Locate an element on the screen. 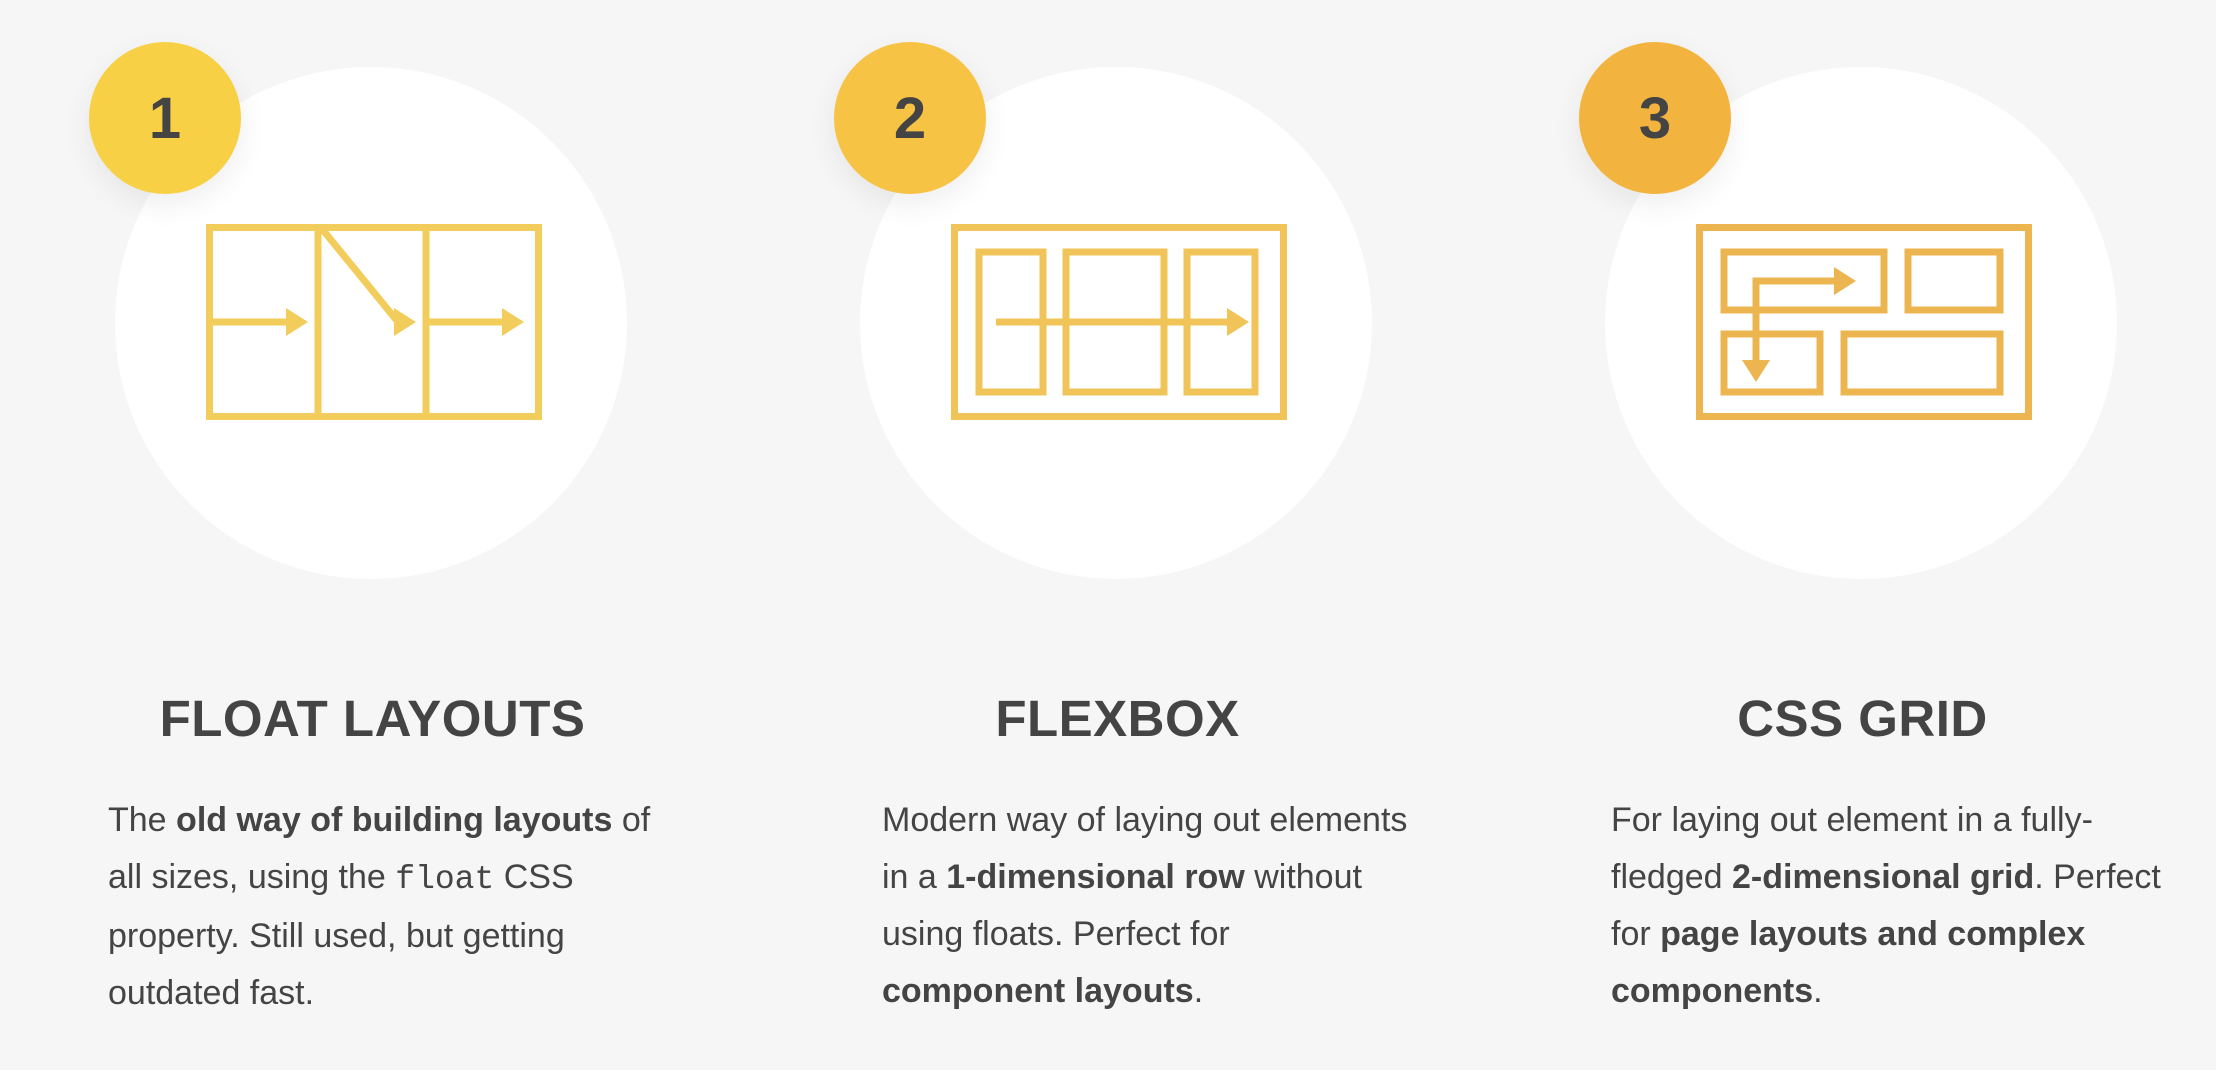 The image size is (2216, 1070). inline-code: float is located at coordinates (445, 879).